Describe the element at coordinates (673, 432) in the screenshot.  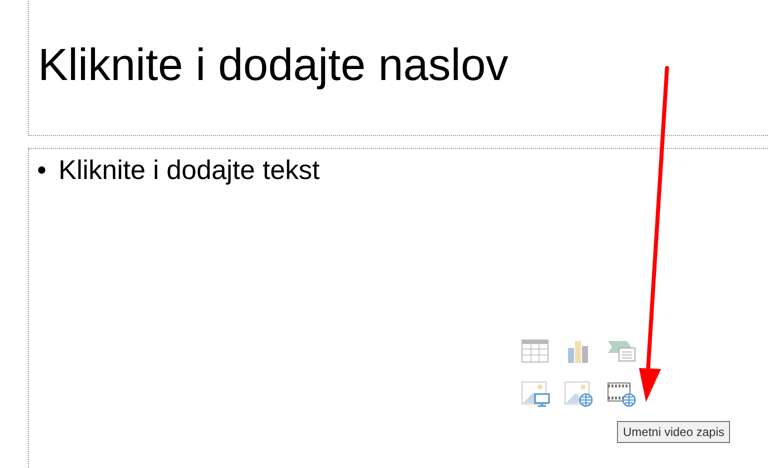
I see `tooltip: Umetni video zapis` at that location.